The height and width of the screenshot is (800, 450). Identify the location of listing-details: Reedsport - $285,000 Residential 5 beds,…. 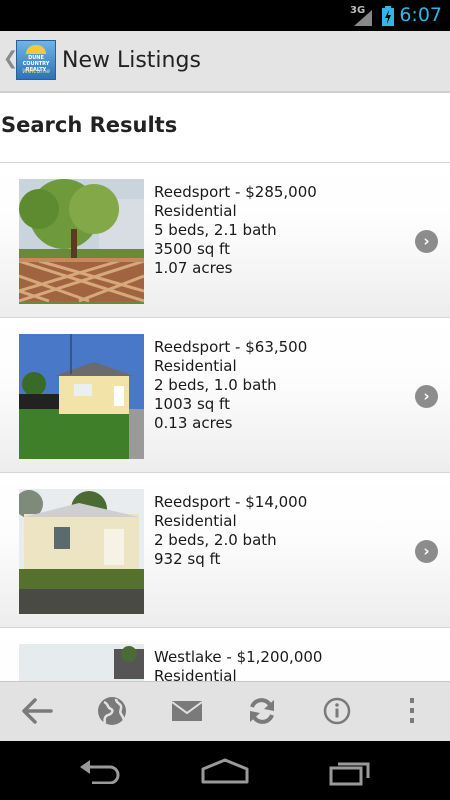
(235, 230).